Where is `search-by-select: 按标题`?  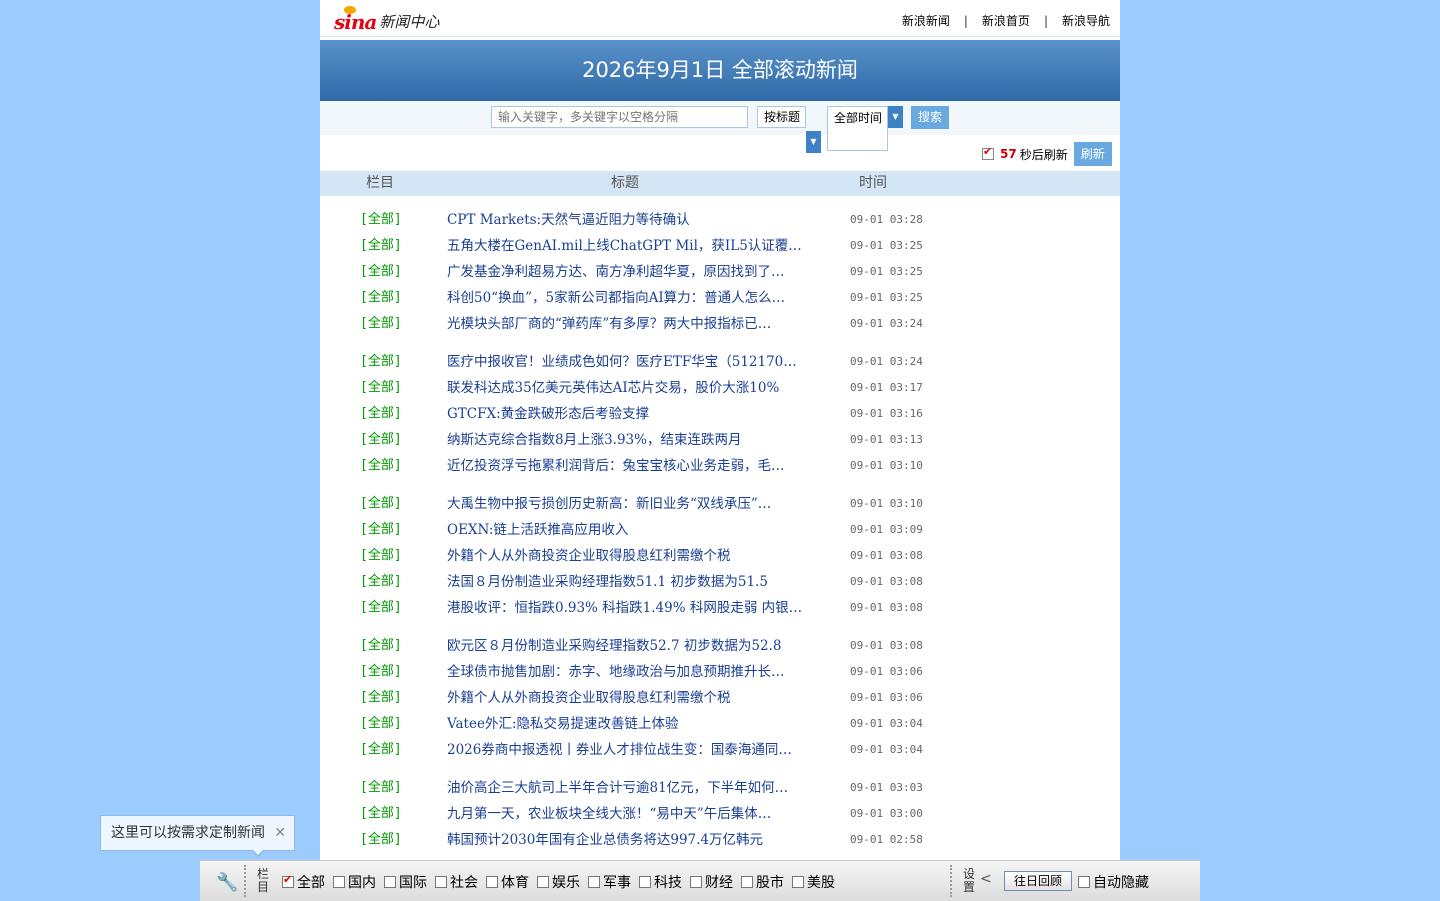 search-by-select: 按标题 is located at coordinates (781, 117).